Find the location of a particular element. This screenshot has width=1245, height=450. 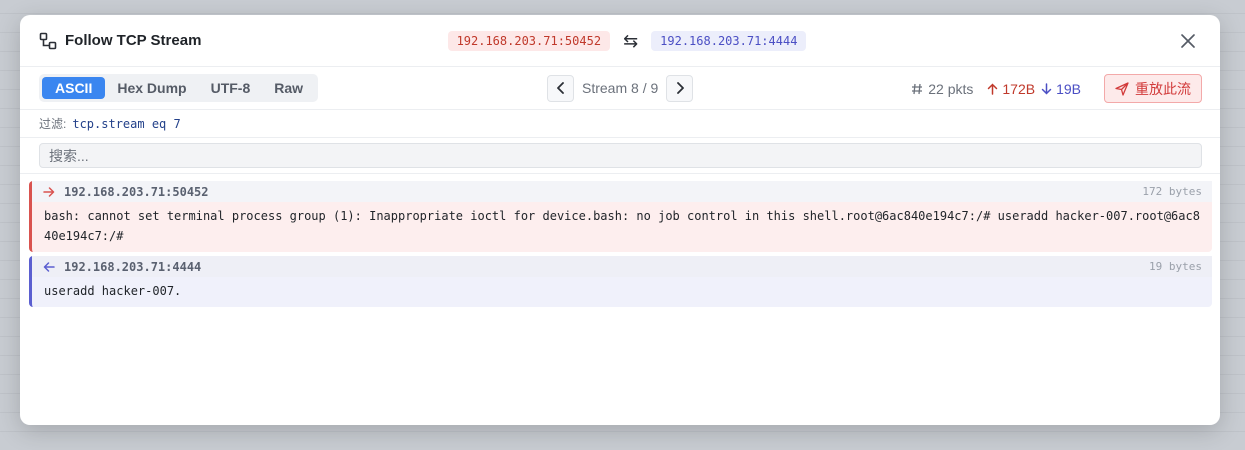

next-stream-button is located at coordinates (680, 88).